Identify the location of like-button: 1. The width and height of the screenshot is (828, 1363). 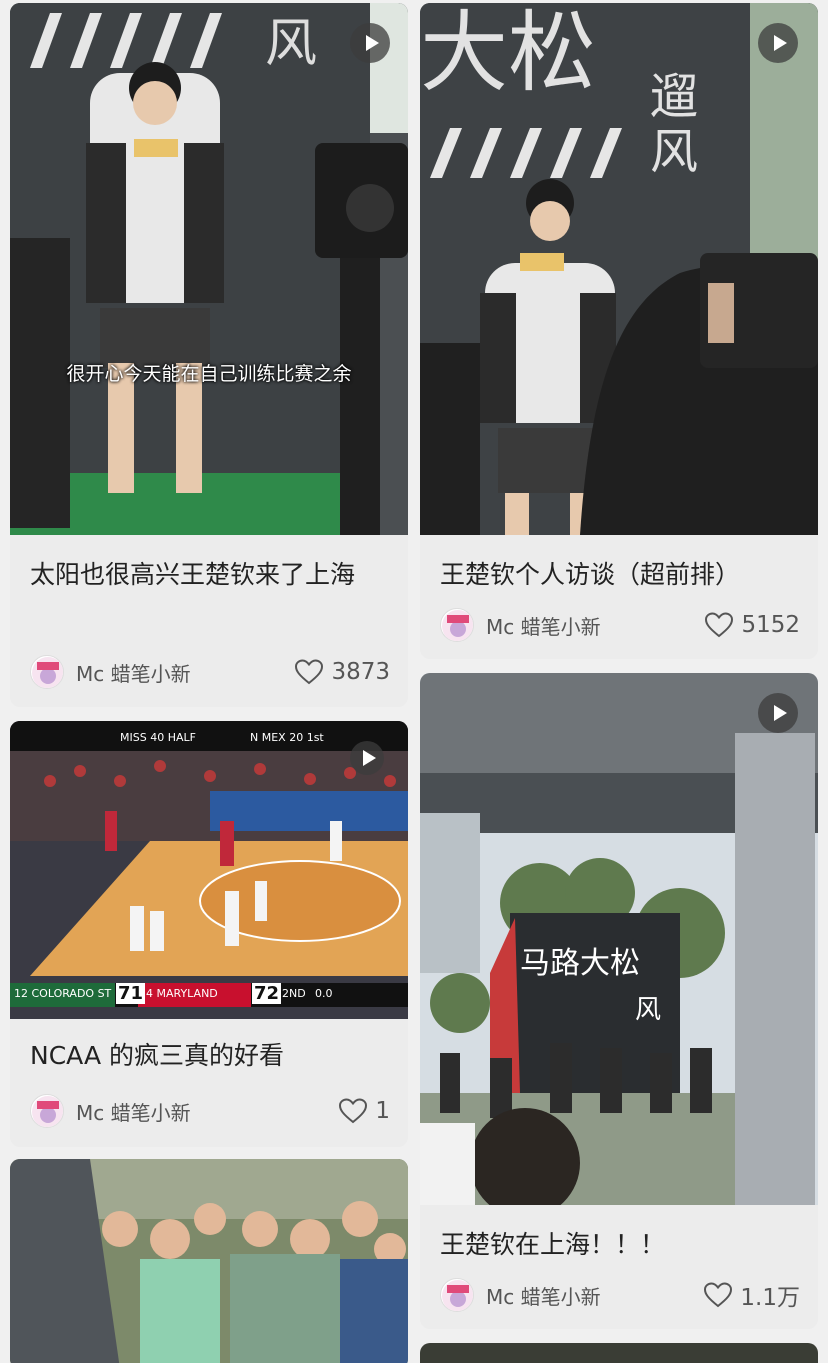
(364, 1111).